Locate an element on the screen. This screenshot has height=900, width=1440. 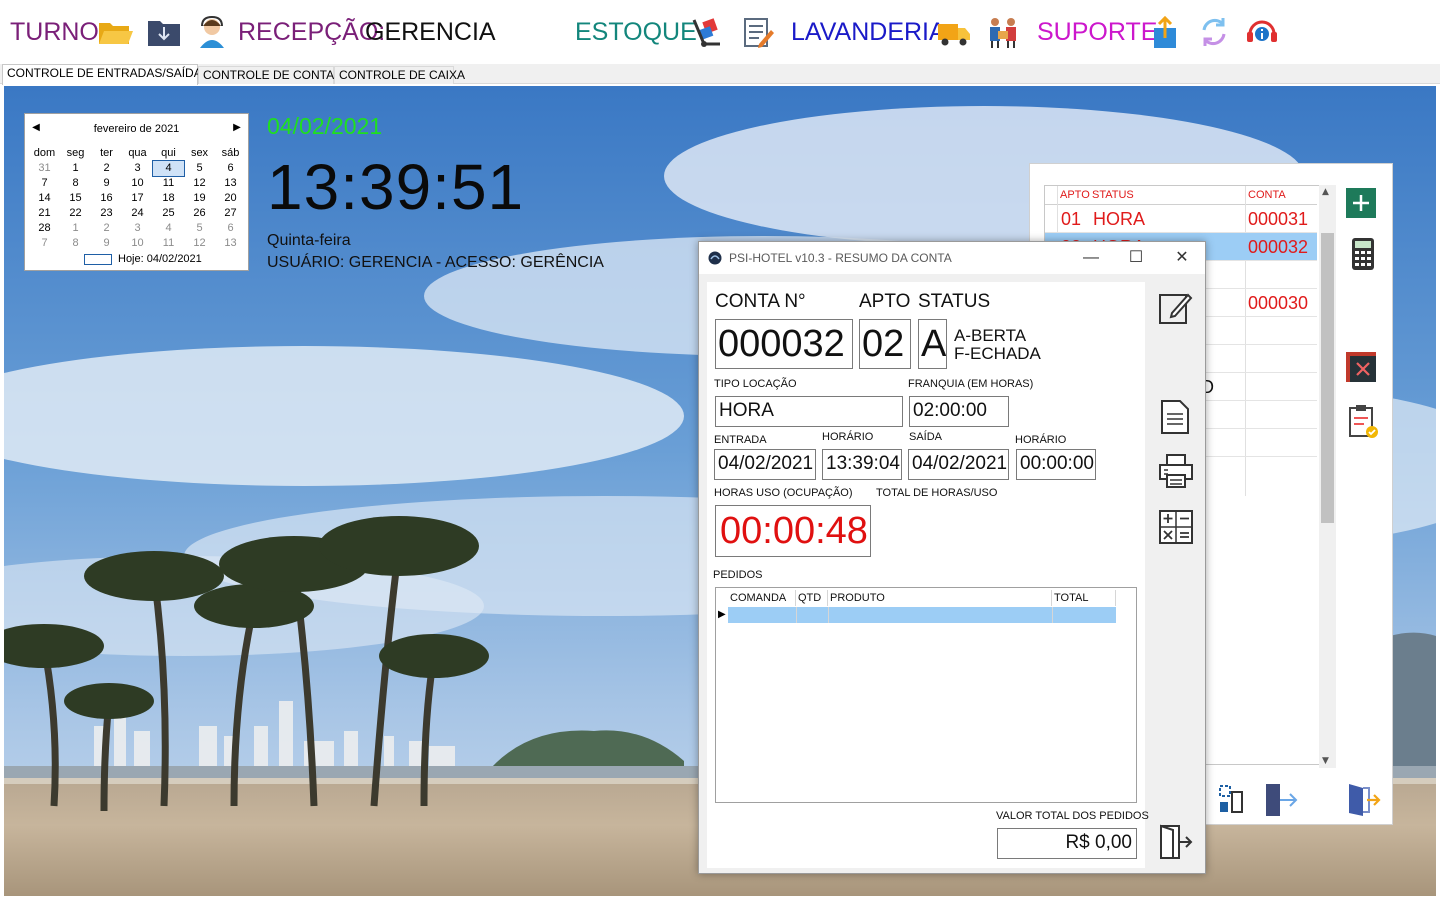
entrada-date-field: 04/02/2021 is located at coordinates (765, 464).